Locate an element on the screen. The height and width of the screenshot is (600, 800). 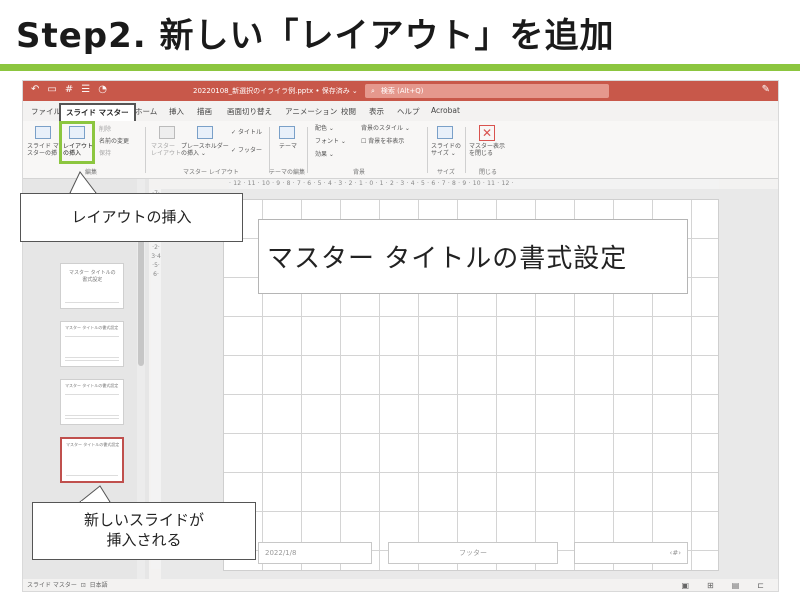
callout-new-slide-line1: 新しいスライドが is located at coordinates (143, 520).